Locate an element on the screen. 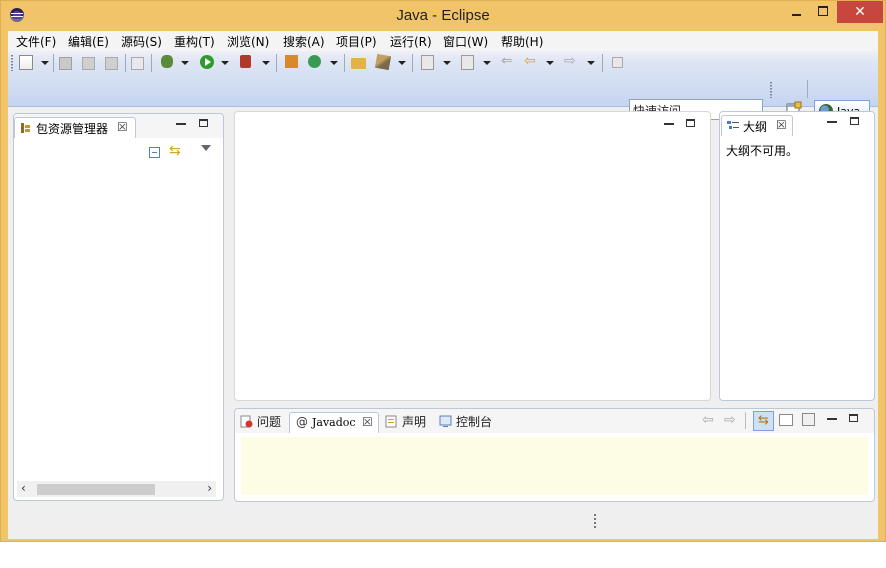 This screenshot has height=568, width=886. status-bar is located at coordinates (443, 524).